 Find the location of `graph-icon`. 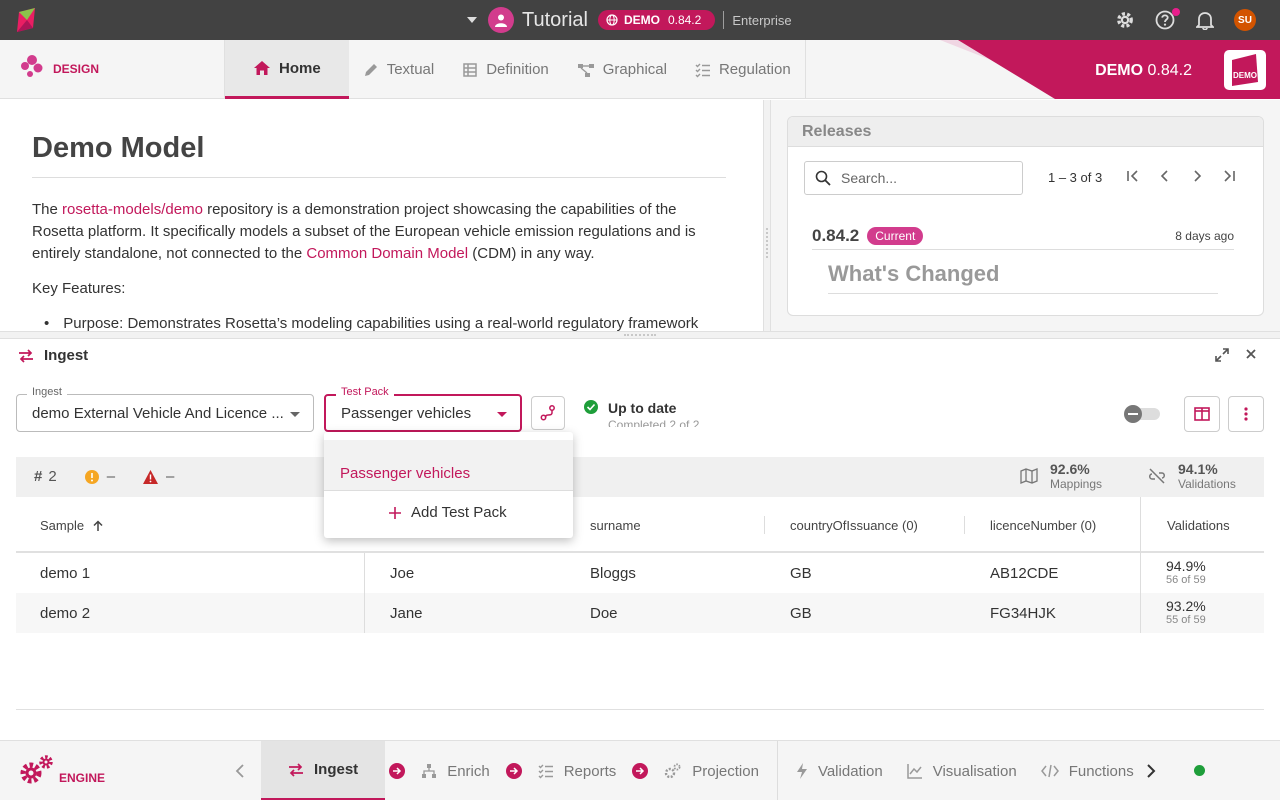

graph-icon is located at coordinates (585, 70).